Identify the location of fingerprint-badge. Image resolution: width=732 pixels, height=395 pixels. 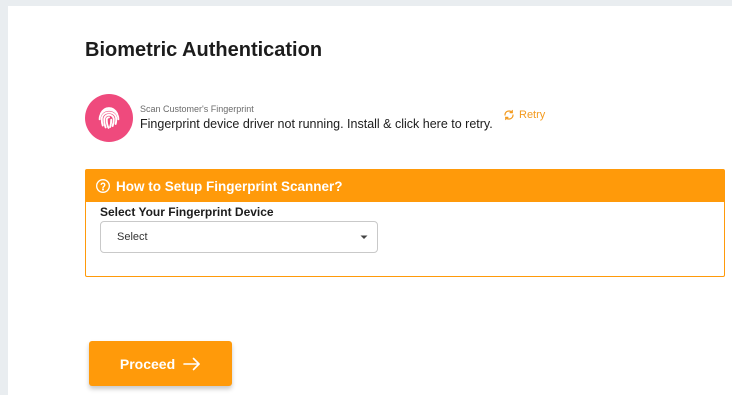
(109, 118).